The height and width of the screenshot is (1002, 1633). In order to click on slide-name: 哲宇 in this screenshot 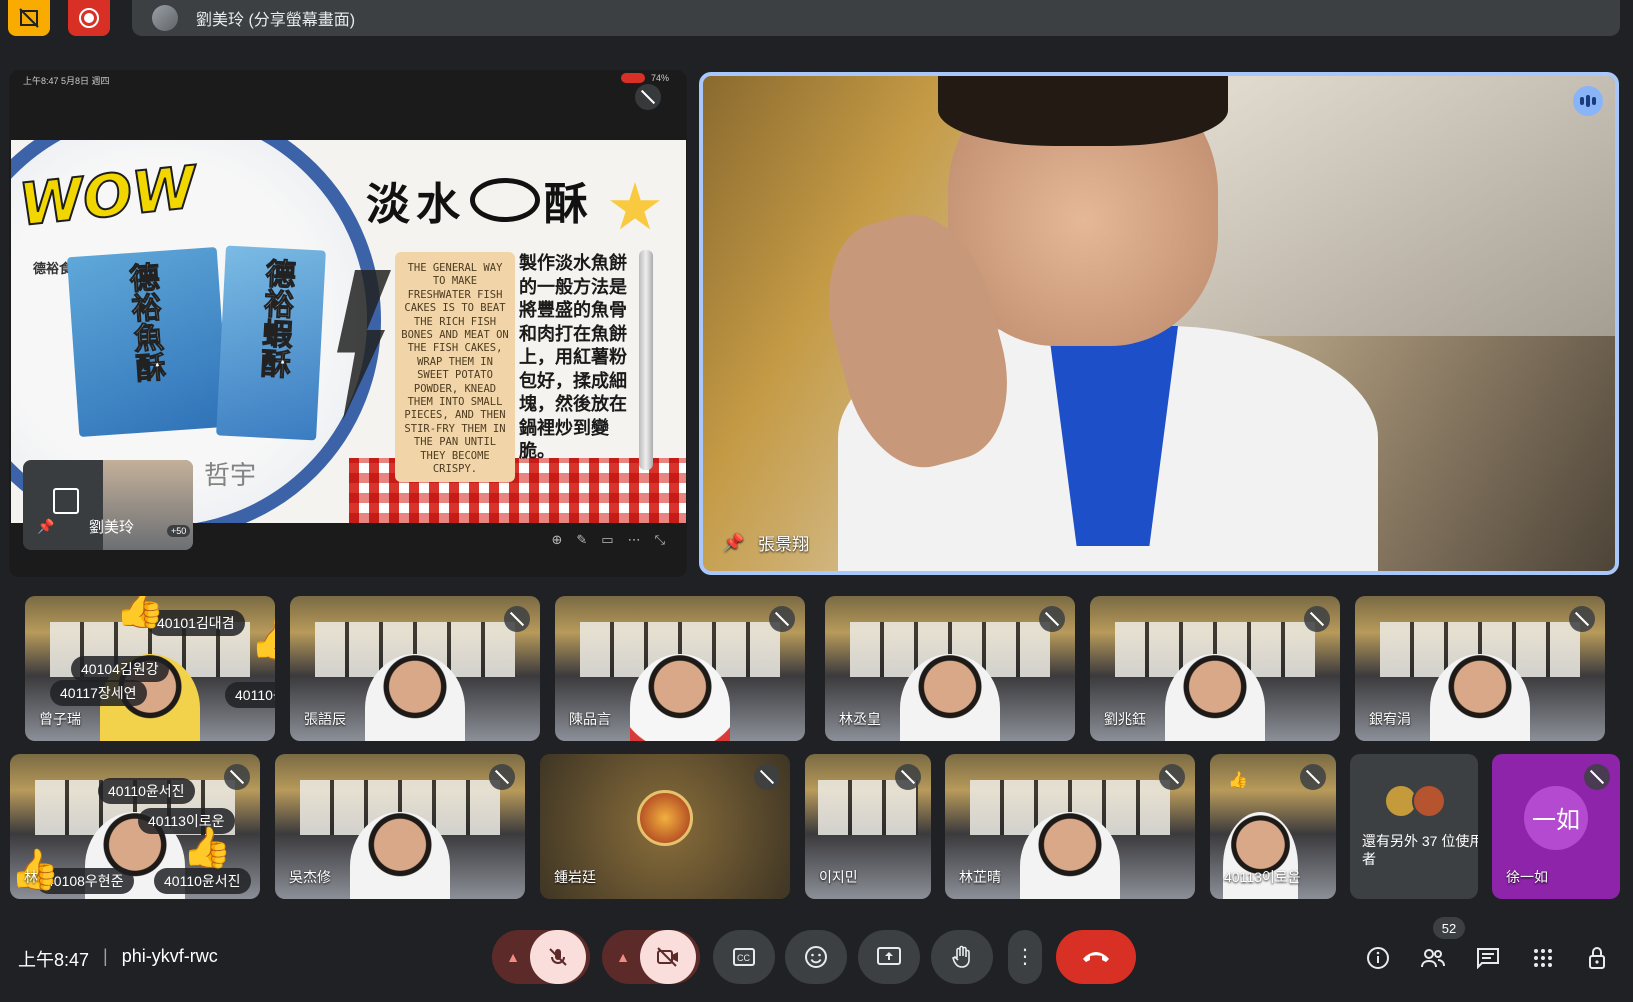, I will do `click(230, 475)`.